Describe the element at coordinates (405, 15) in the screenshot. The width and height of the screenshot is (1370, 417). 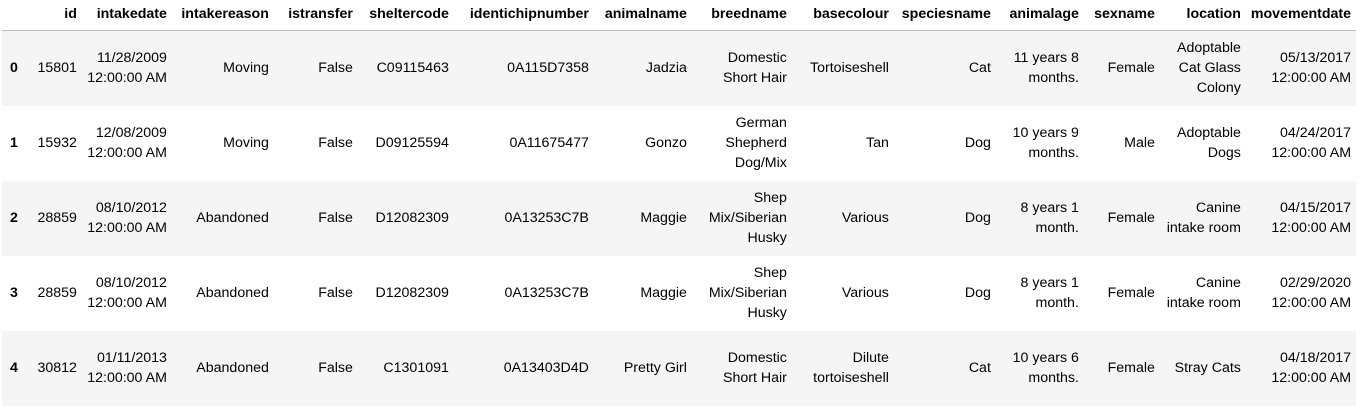
I see `header-sheltercode: sheltercode` at that location.